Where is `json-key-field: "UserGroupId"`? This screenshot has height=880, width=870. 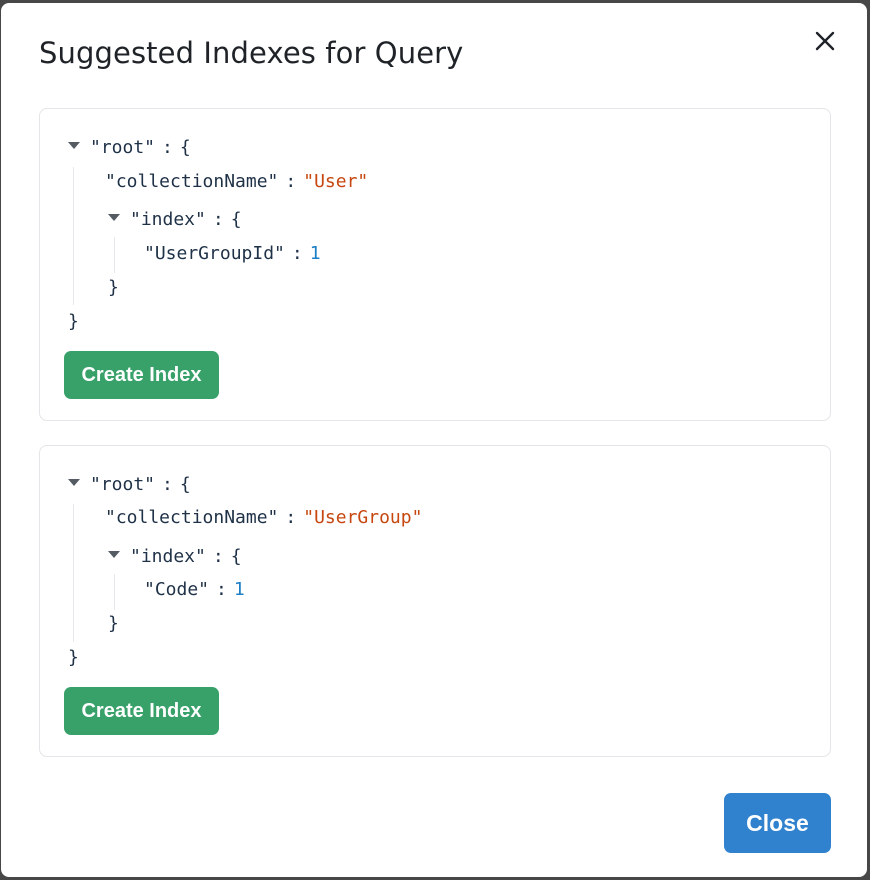
json-key-field: "UserGroupId" is located at coordinates (214, 253).